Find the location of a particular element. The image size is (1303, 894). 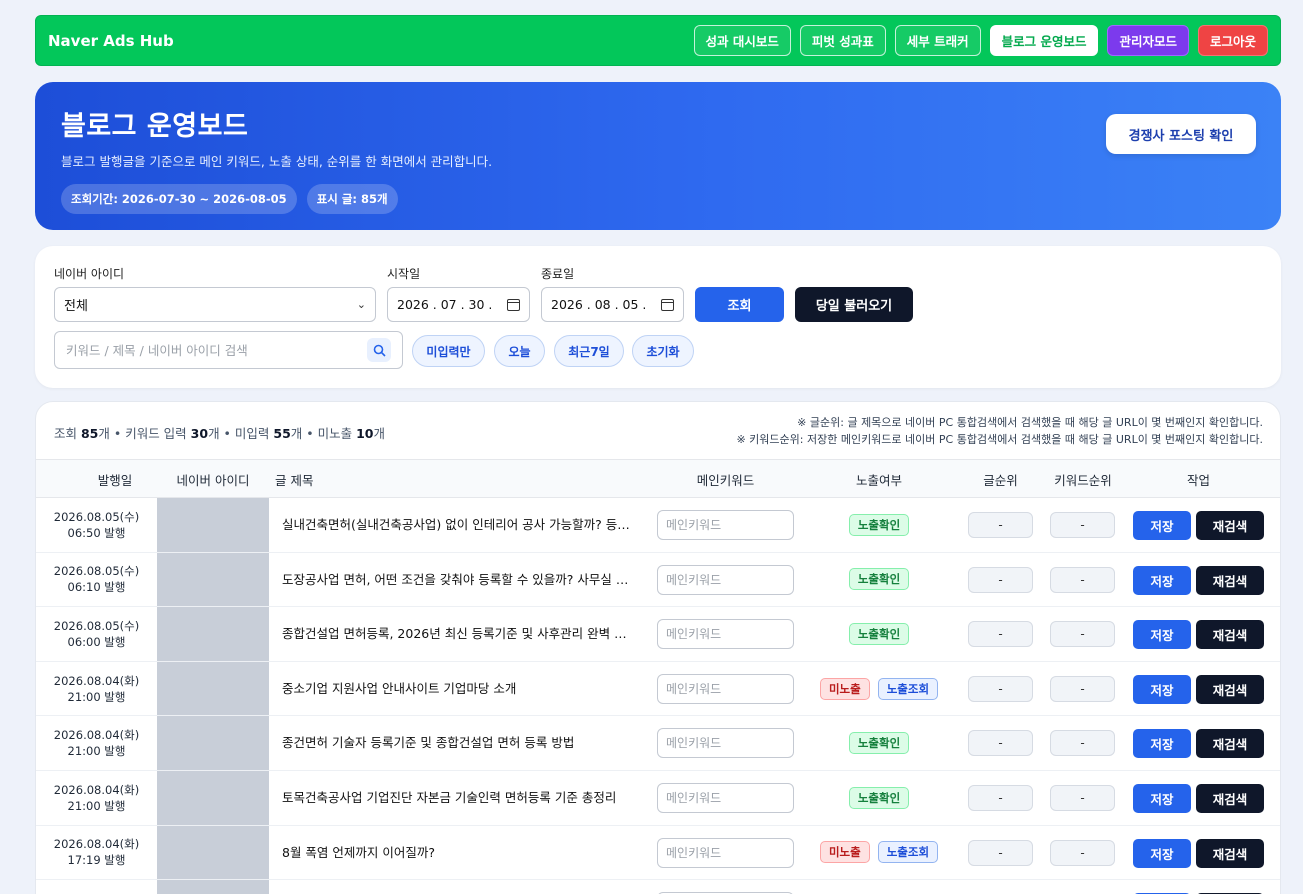

end-date-input: 2026 . 08 . 05 . is located at coordinates (612, 304).